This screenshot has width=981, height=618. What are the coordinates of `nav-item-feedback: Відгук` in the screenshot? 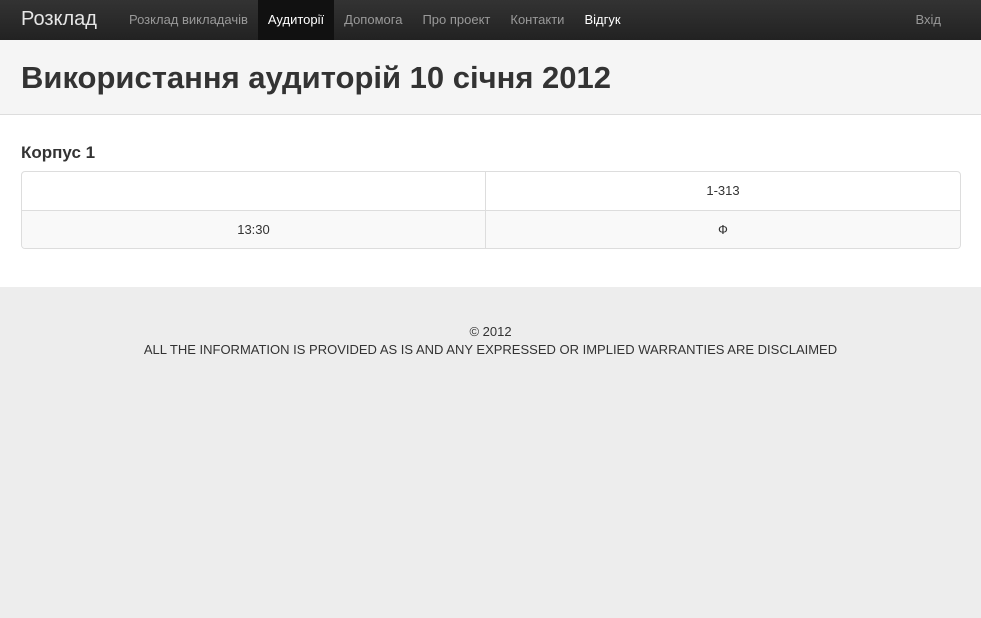 It's located at (602, 20).